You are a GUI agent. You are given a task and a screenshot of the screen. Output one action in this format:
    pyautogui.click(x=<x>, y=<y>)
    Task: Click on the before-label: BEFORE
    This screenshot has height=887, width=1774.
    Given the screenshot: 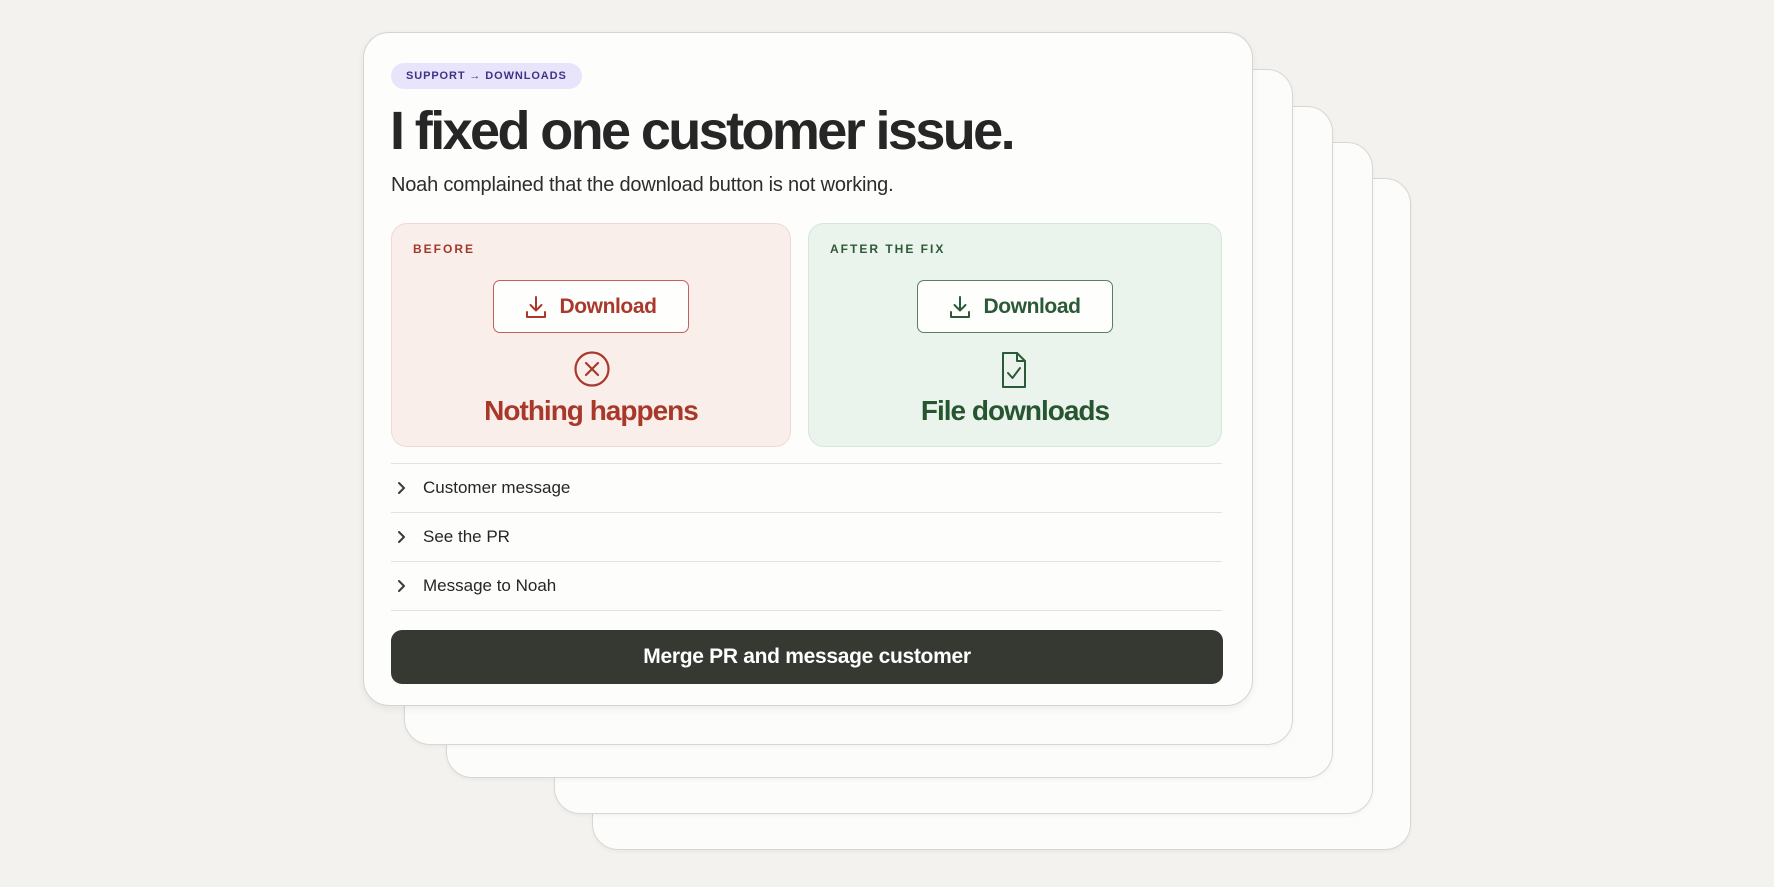 What is the action you would take?
    pyautogui.click(x=444, y=249)
    